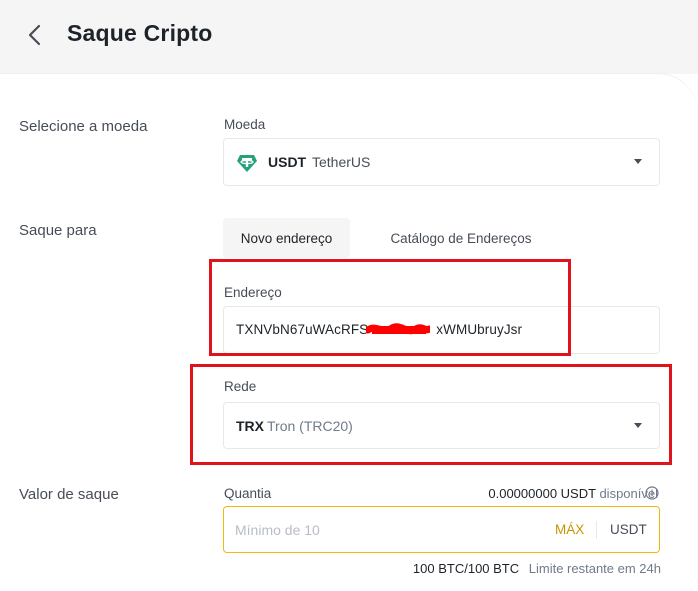 Image resolution: width=698 pixels, height=591 pixels. I want to click on caret-down-icon, so click(638, 161).